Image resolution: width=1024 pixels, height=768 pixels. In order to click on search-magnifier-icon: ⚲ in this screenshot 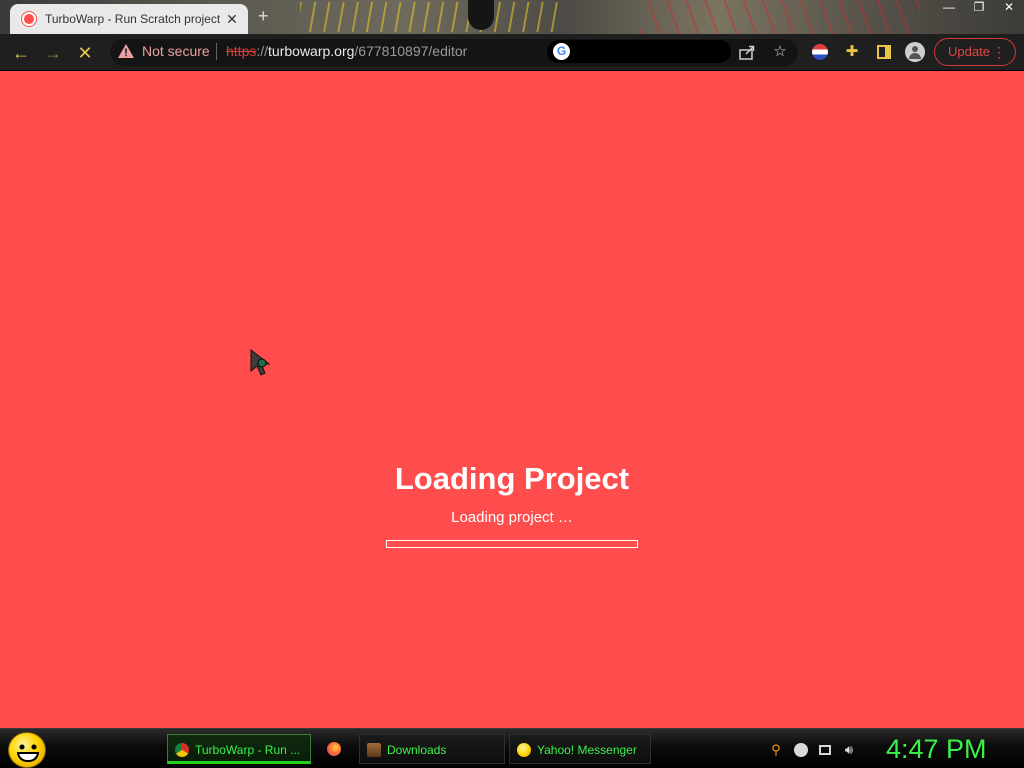, I will do `click(776, 750)`.